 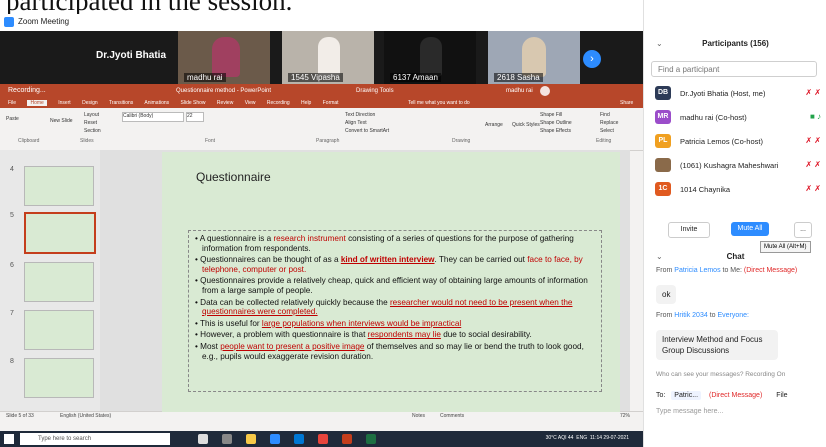 What do you see at coordinates (721, 141) in the screenshot?
I see `participant-name: Patricia Lemos (Co-host)` at bounding box center [721, 141].